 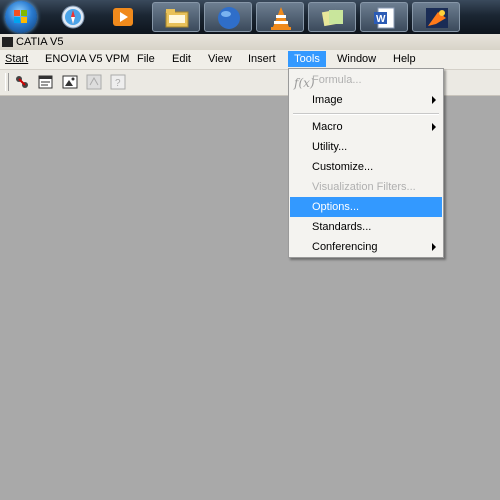 I want to click on menu-file: File, so click(x=146, y=59).